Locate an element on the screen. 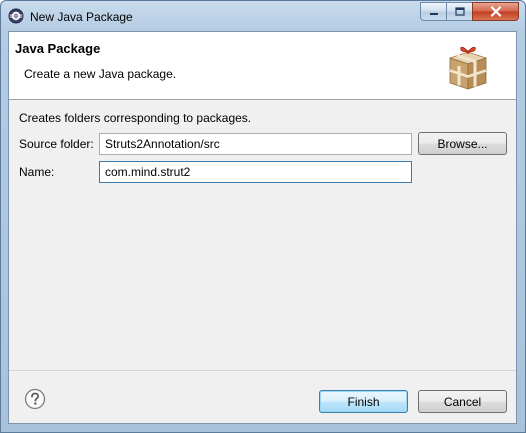  close-icon is located at coordinates (495, 11).